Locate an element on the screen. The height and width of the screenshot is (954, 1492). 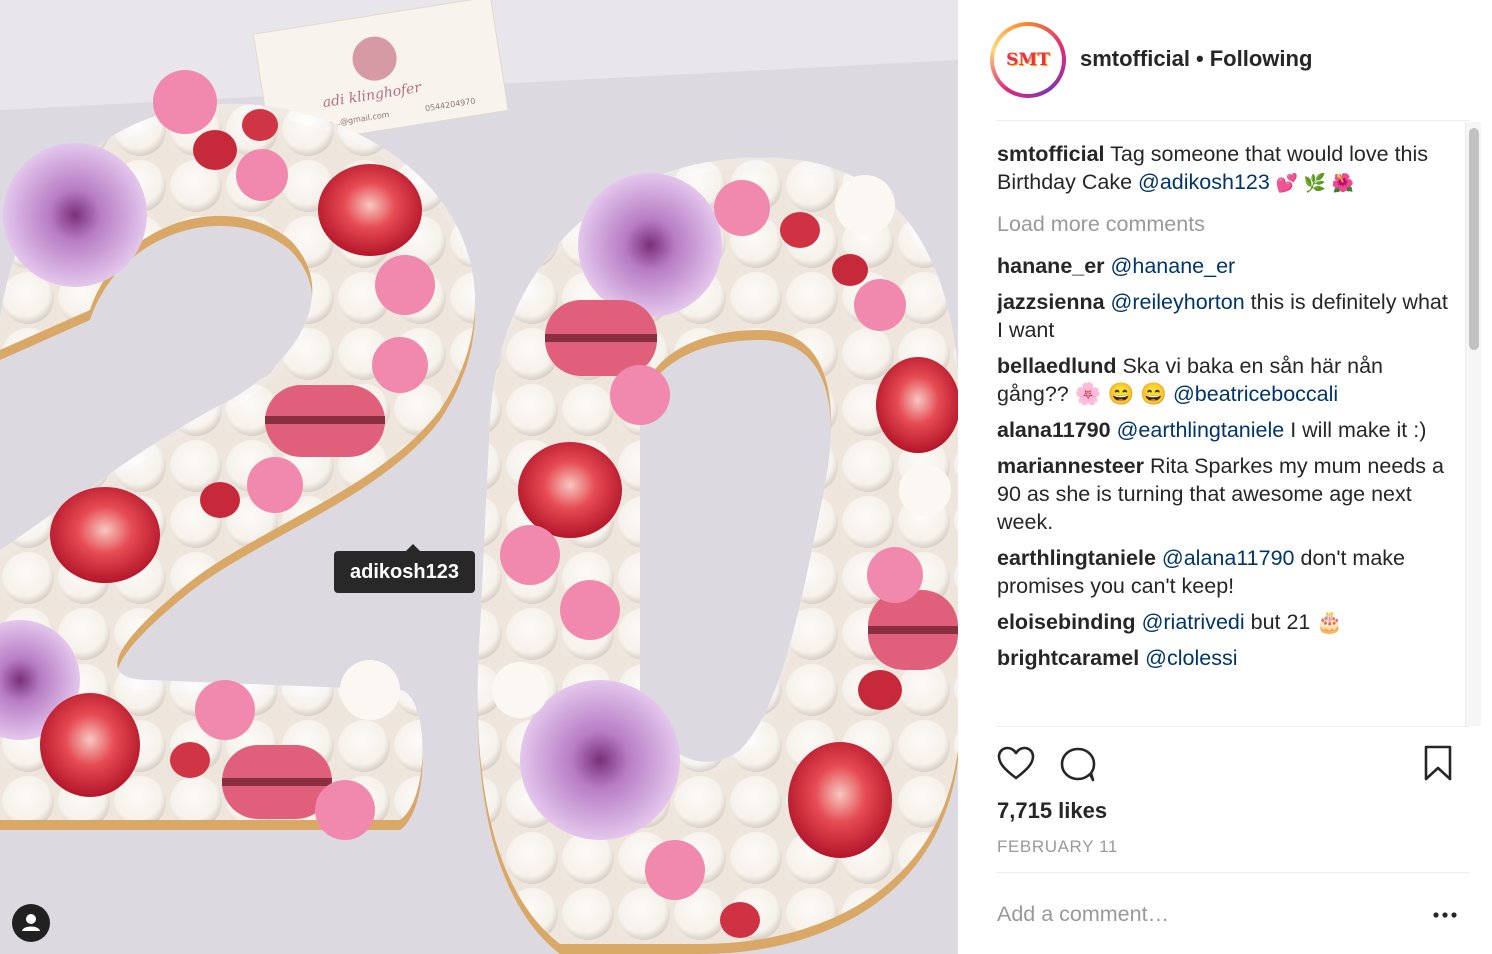
comment-text-after: I will make it :) is located at coordinates (1355, 430).